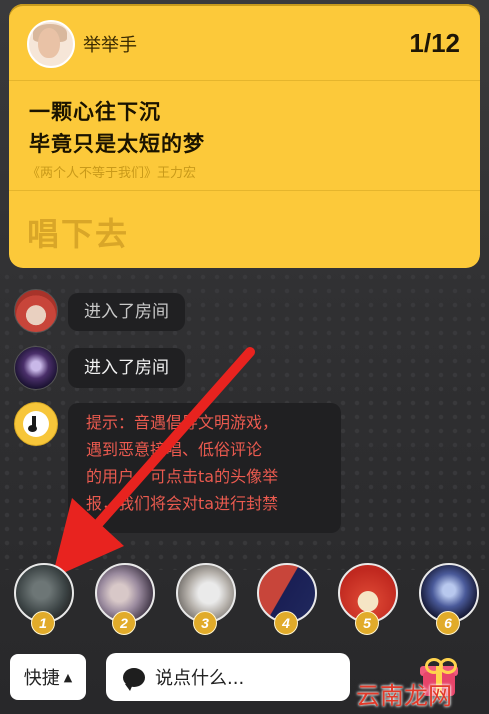  What do you see at coordinates (182, 422) in the screenshot?
I see `notice-line-1: 提示：音遇倡导文明游戏，` at bounding box center [182, 422].